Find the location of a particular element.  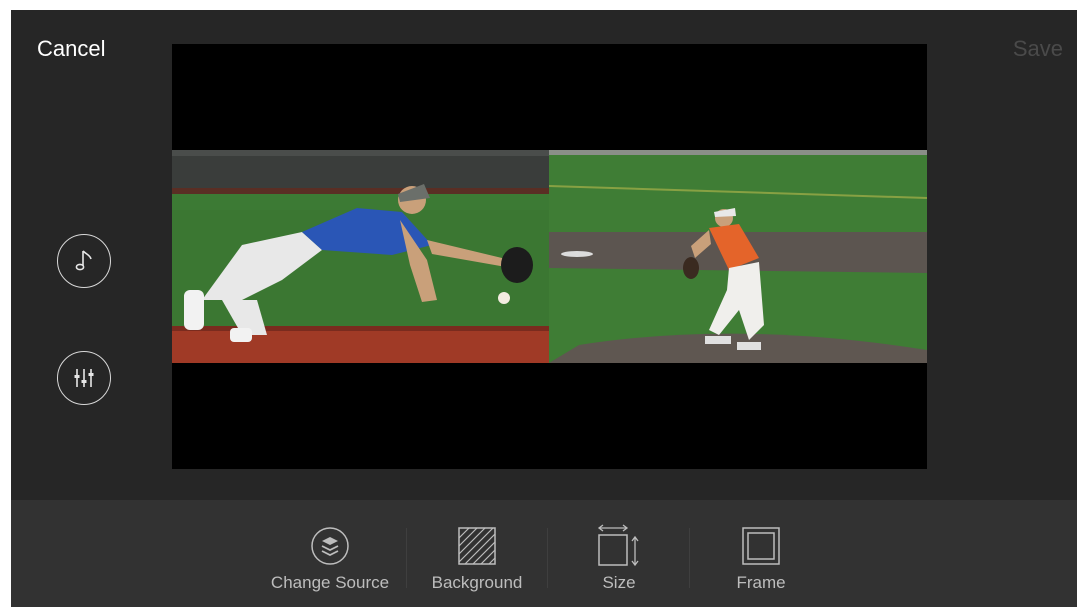

music-note-icon is located at coordinates (83, 260).